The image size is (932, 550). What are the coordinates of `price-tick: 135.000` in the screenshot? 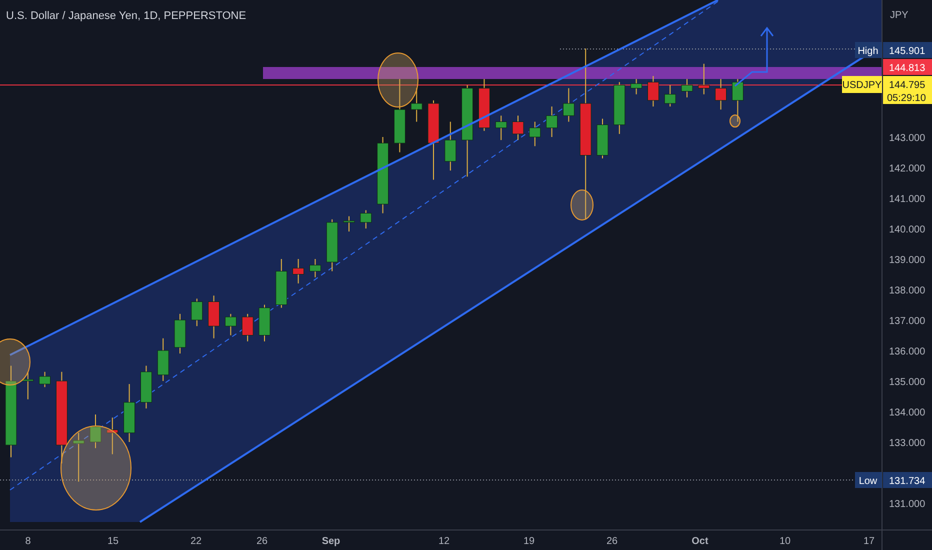 It's located at (907, 382).